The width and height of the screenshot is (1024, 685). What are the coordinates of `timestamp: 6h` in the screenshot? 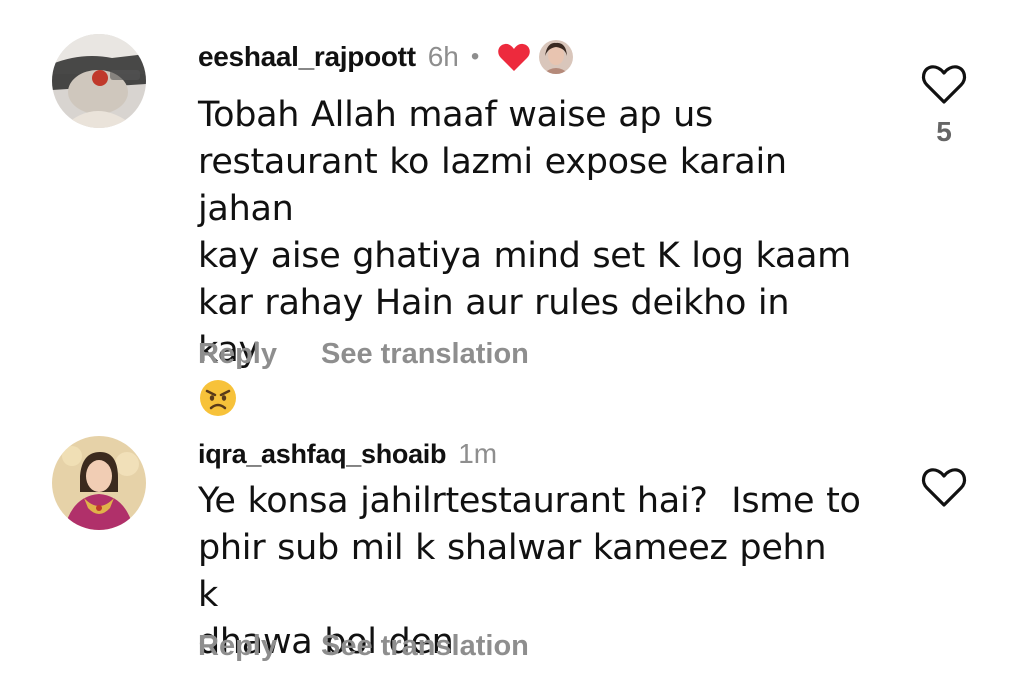 It's located at (443, 56).